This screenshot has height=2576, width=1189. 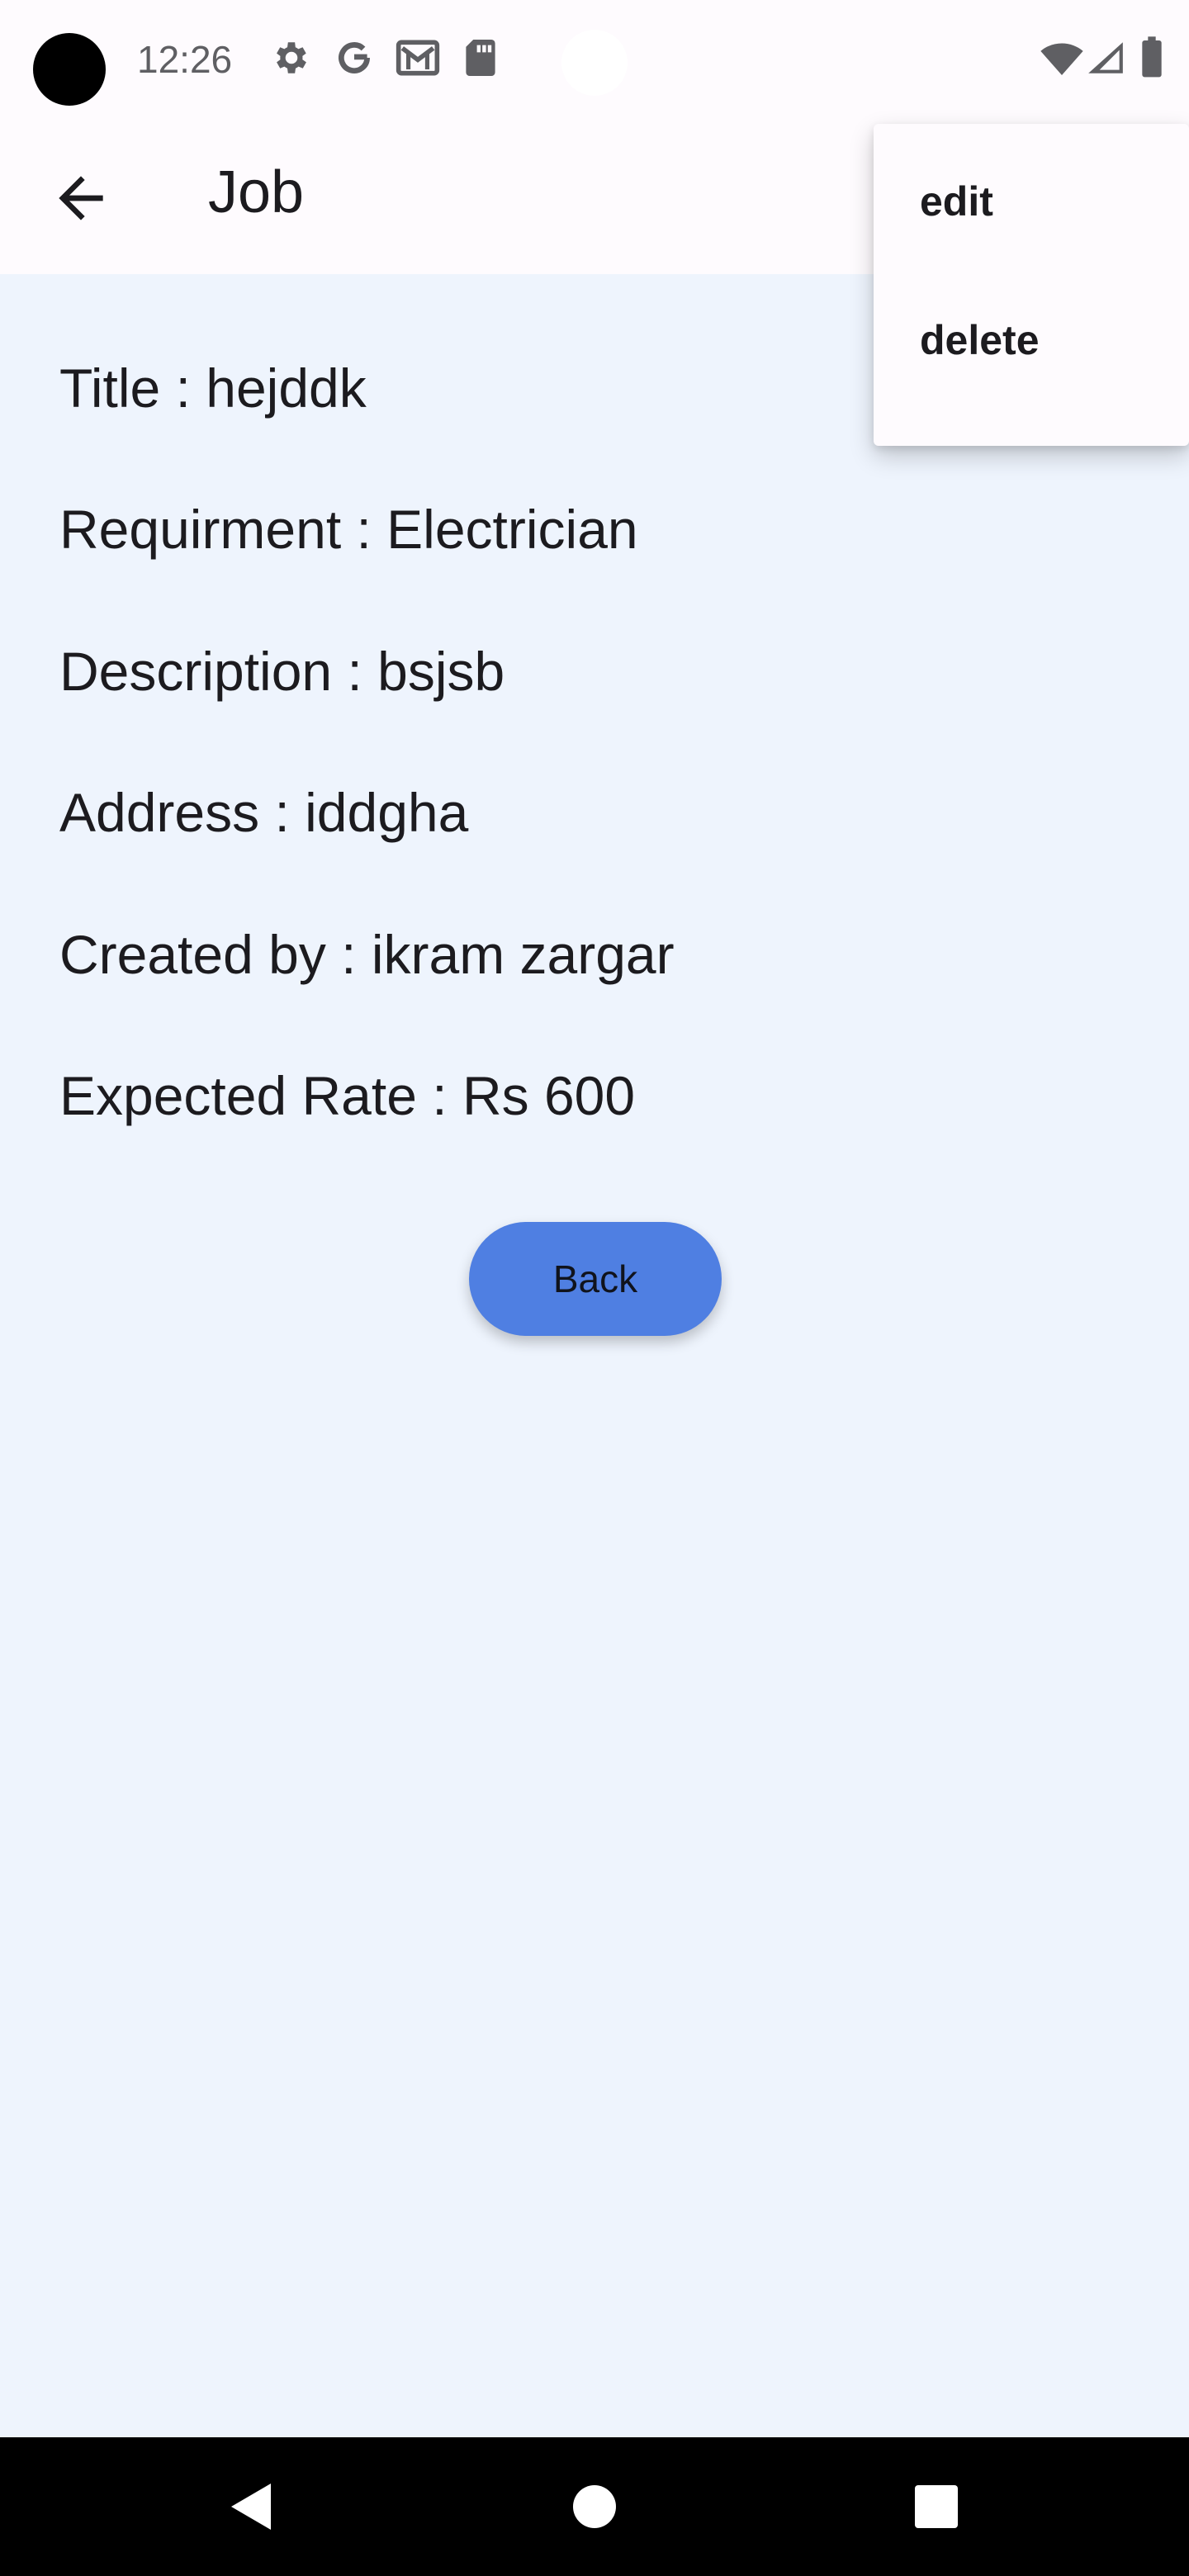 I want to click on wifi-icon, so click(x=1062, y=58).